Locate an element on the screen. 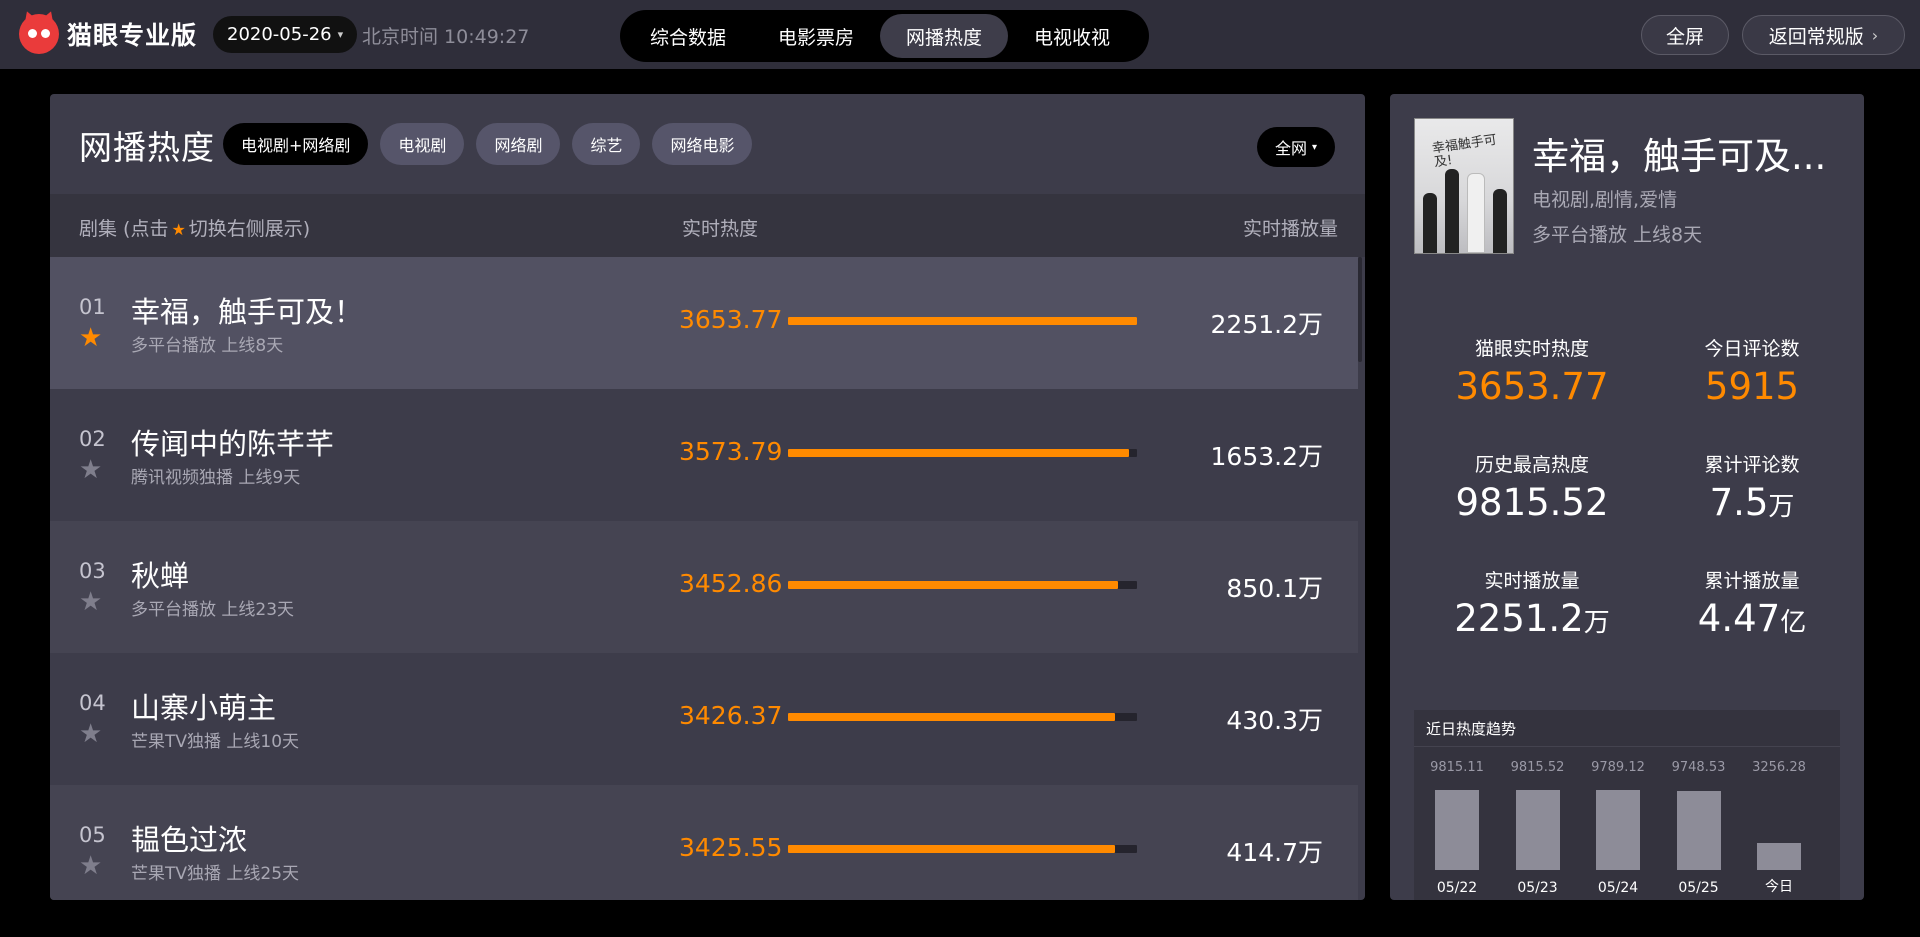 Image resolution: width=1920 pixels, height=937 pixels. trend-column: 3256.28 今日 is located at coordinates (1779, 828).